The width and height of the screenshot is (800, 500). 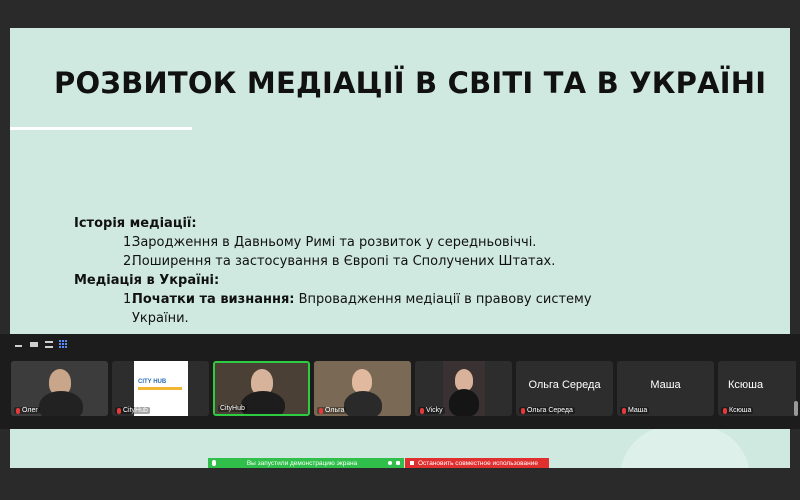 I want to click on shield-icon, so click(x=398, y=463).